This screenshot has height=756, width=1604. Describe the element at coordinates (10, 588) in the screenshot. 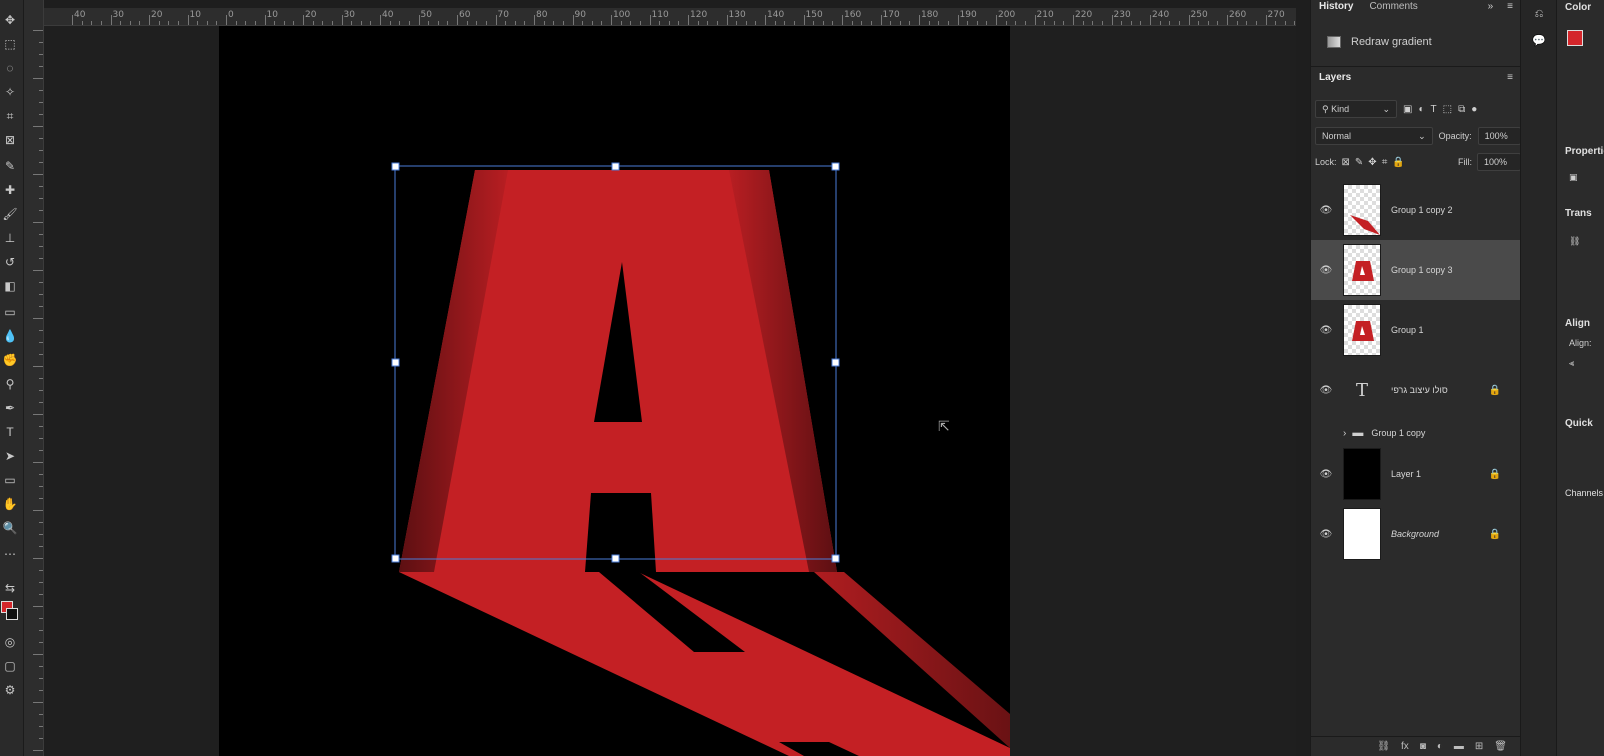

I see `swap-colors-icon: ⇆` at that location.